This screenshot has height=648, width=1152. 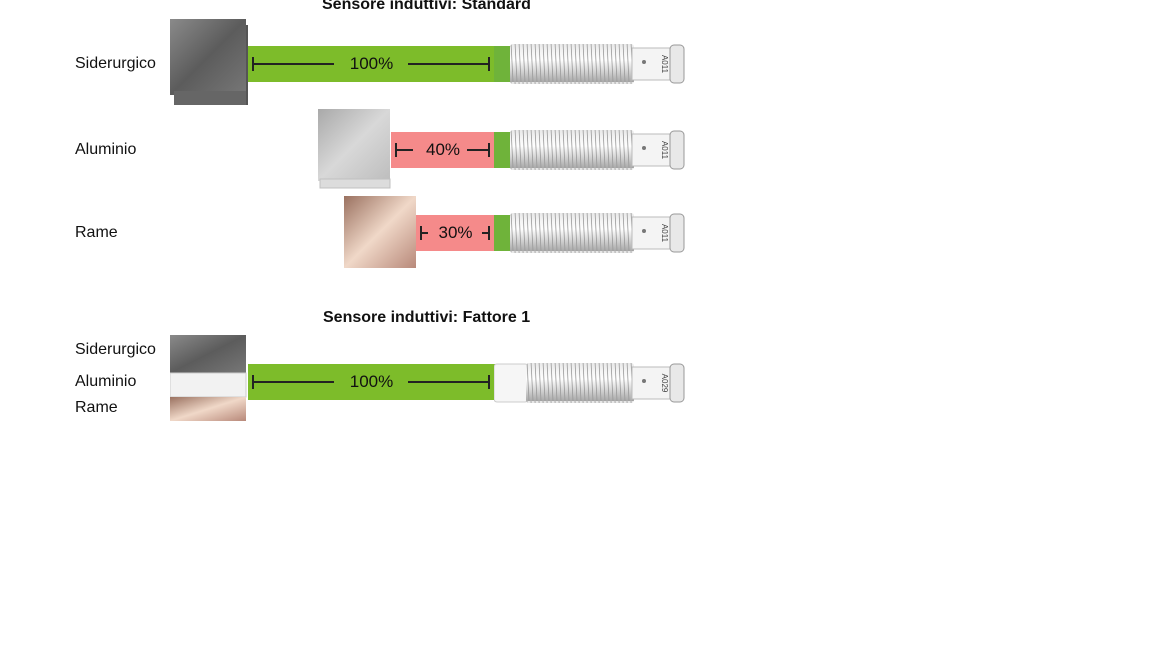 I want to click on diagram-title-fattore-1: Sensore induttivi: Fattore 1, so click(x=427, y=317).